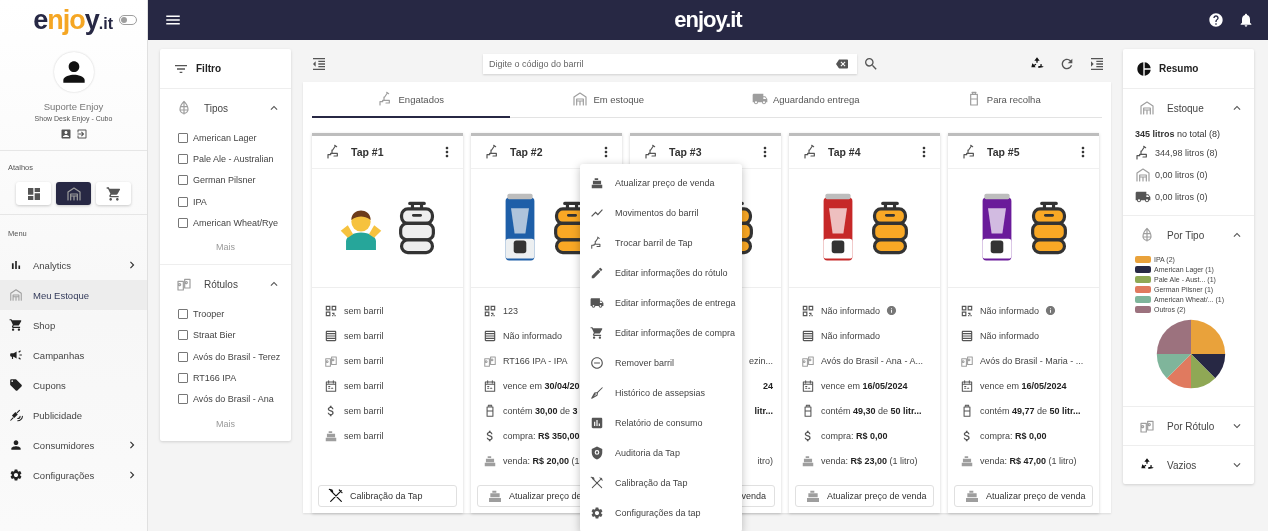 The width and height of the screenshot is (1268, 531). Describe the element at coordinates (1144, 68) in the screenshot. I see `pie-chart-icon` at that location.